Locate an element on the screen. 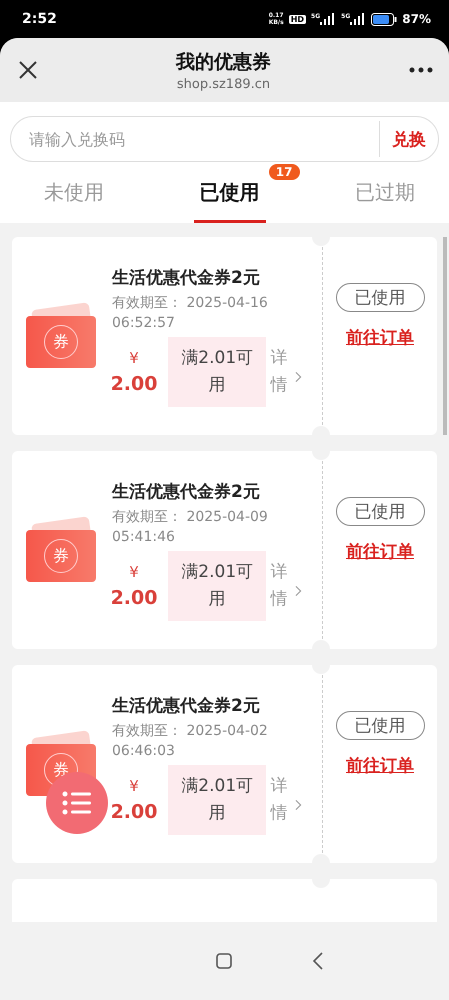 This screenshot has width=449, height=1000. page-url: shop.sz189.cn is located at coordinates (223, 84).